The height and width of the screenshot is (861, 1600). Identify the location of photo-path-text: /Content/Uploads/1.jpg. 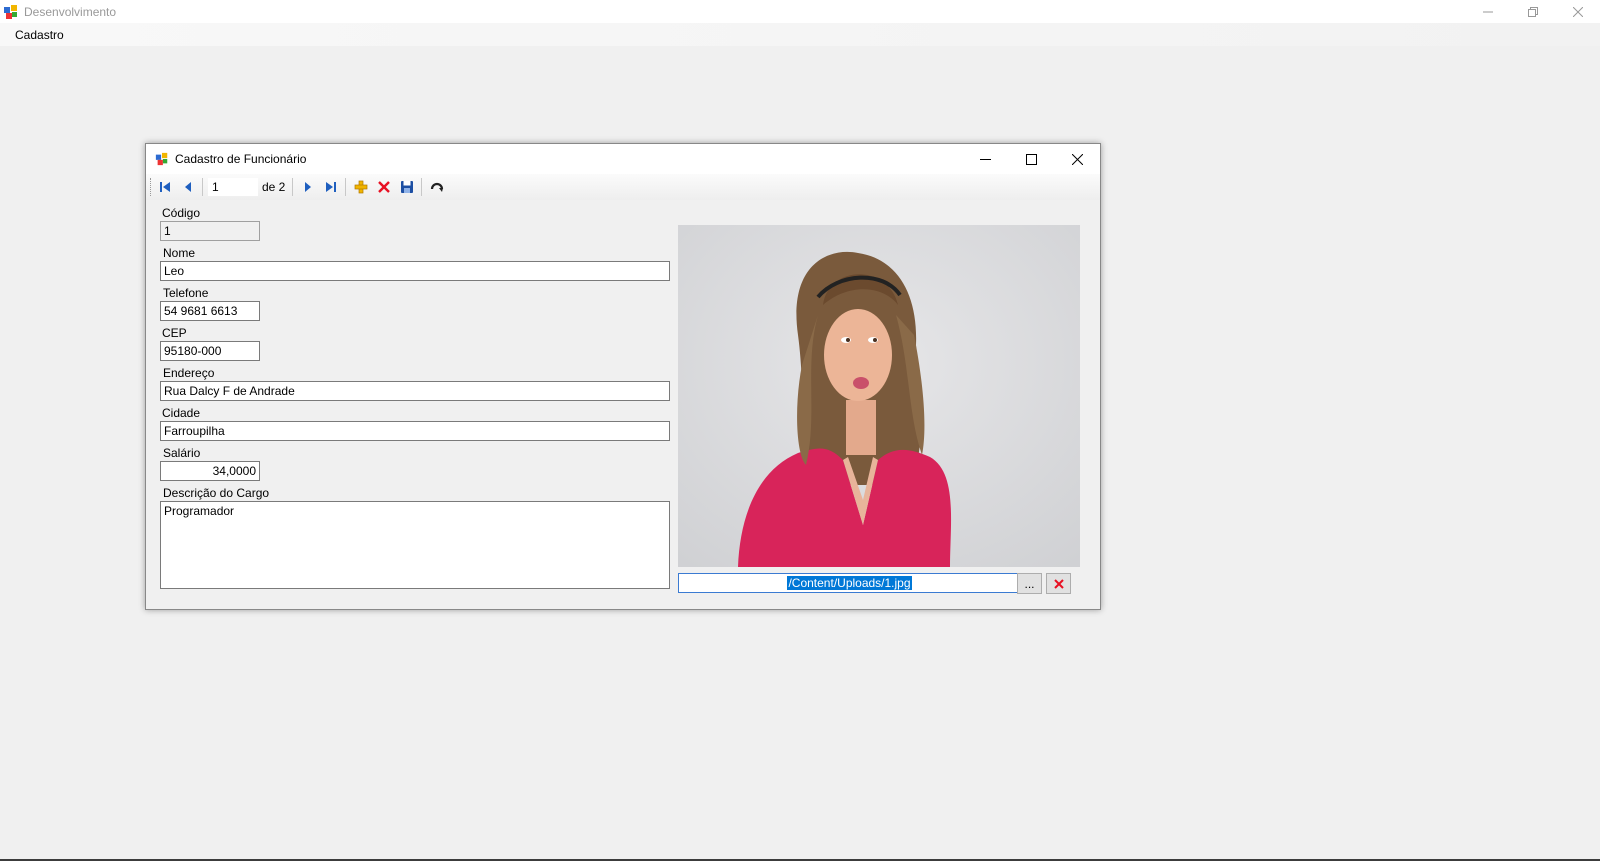
(849, 583).